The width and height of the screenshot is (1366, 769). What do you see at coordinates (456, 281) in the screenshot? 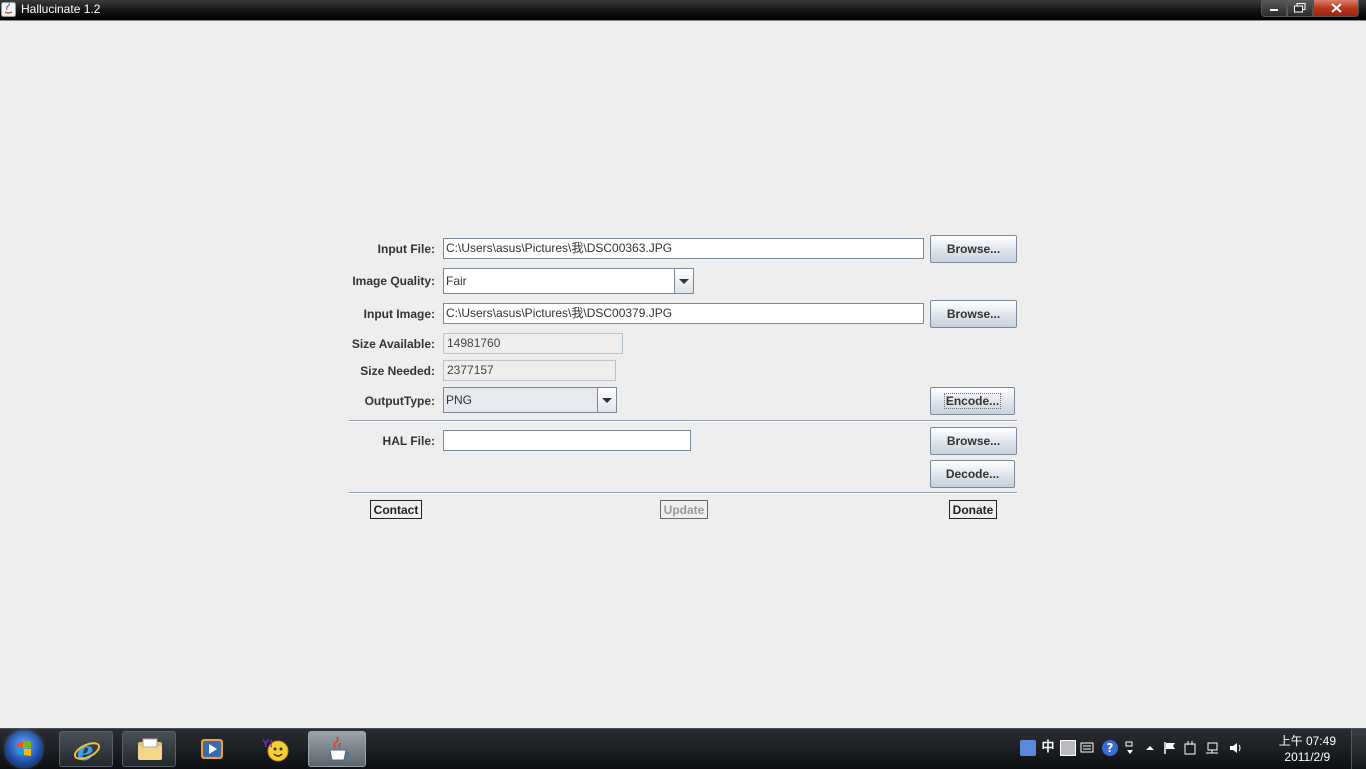
I see `image-quality-value: Fair` at bounding box center [456, 281].